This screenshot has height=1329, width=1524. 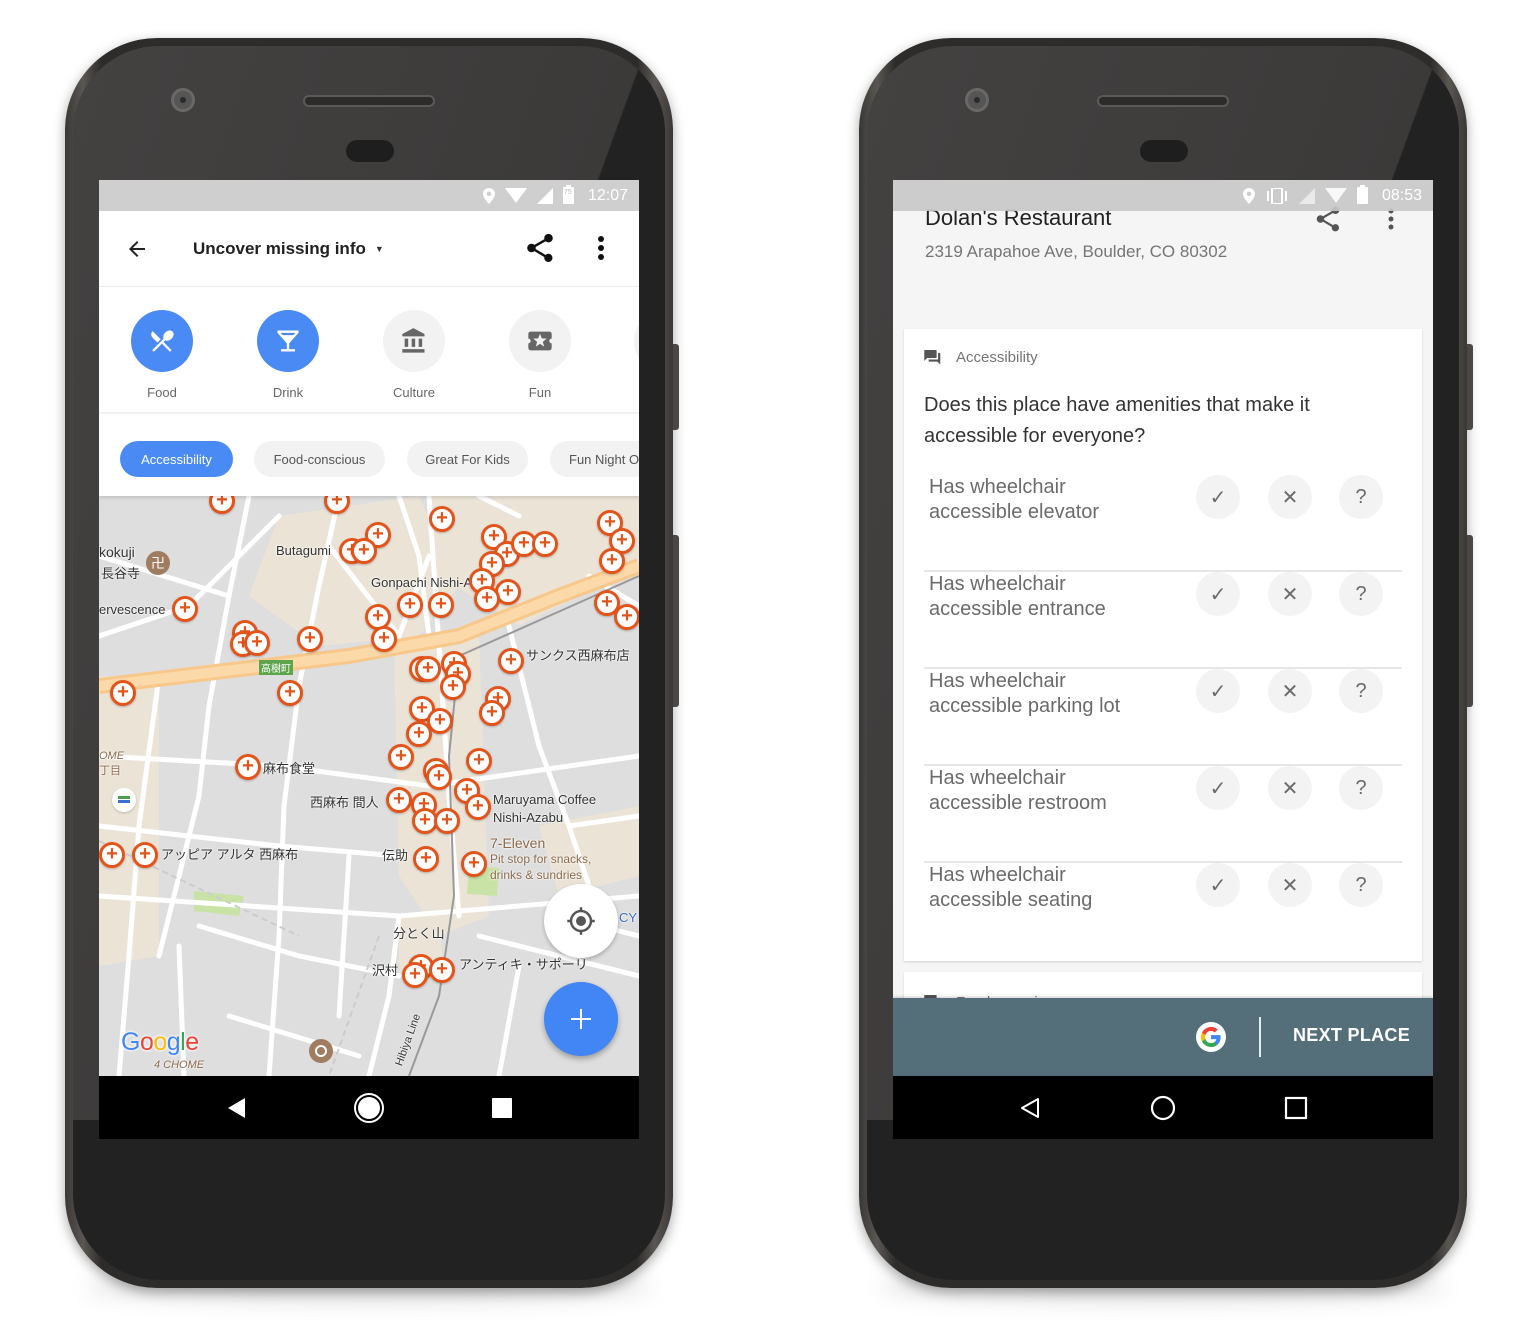 I want to click on title-dropdown: Uncover missing info ▼, so click(x=288, y=249).